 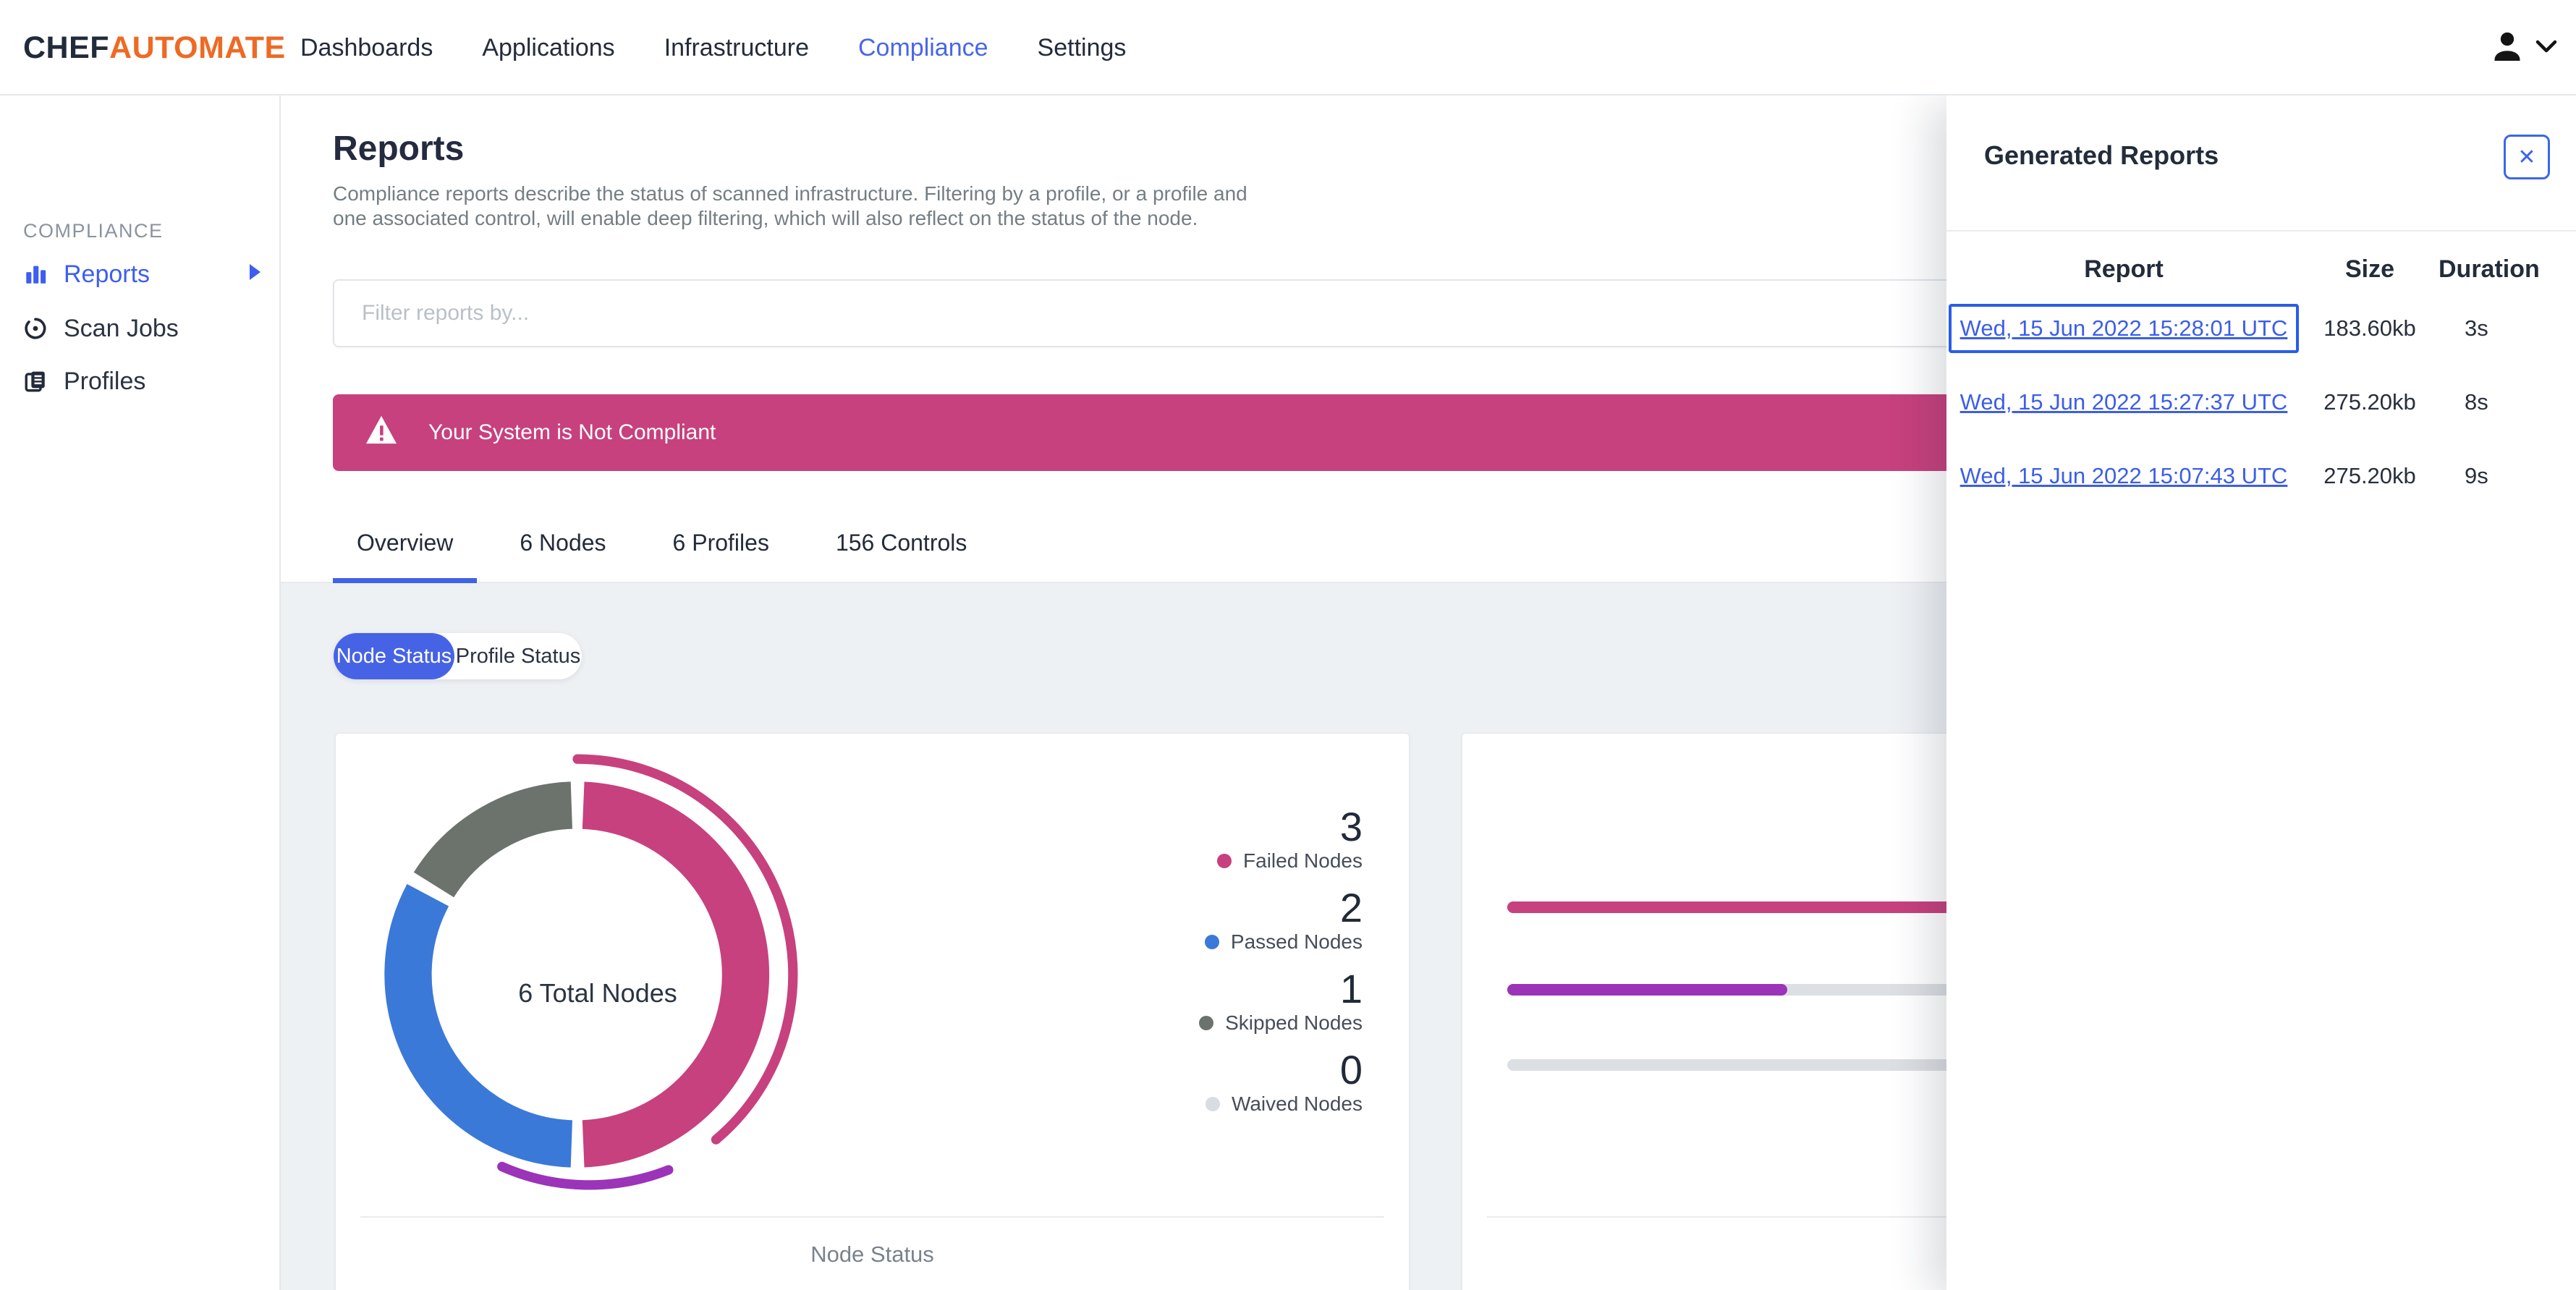 What do you see at coordinates (872, 1217) in the screenshot?
I see `card-divider` at bounding box center [872, 1217].